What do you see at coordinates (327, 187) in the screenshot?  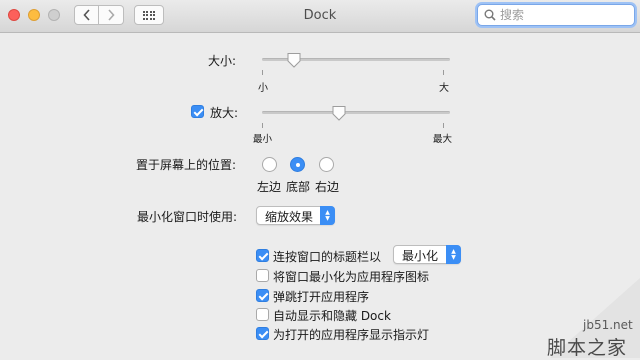 I see `position-right-label: 右边` at bounding box center [327, 187].